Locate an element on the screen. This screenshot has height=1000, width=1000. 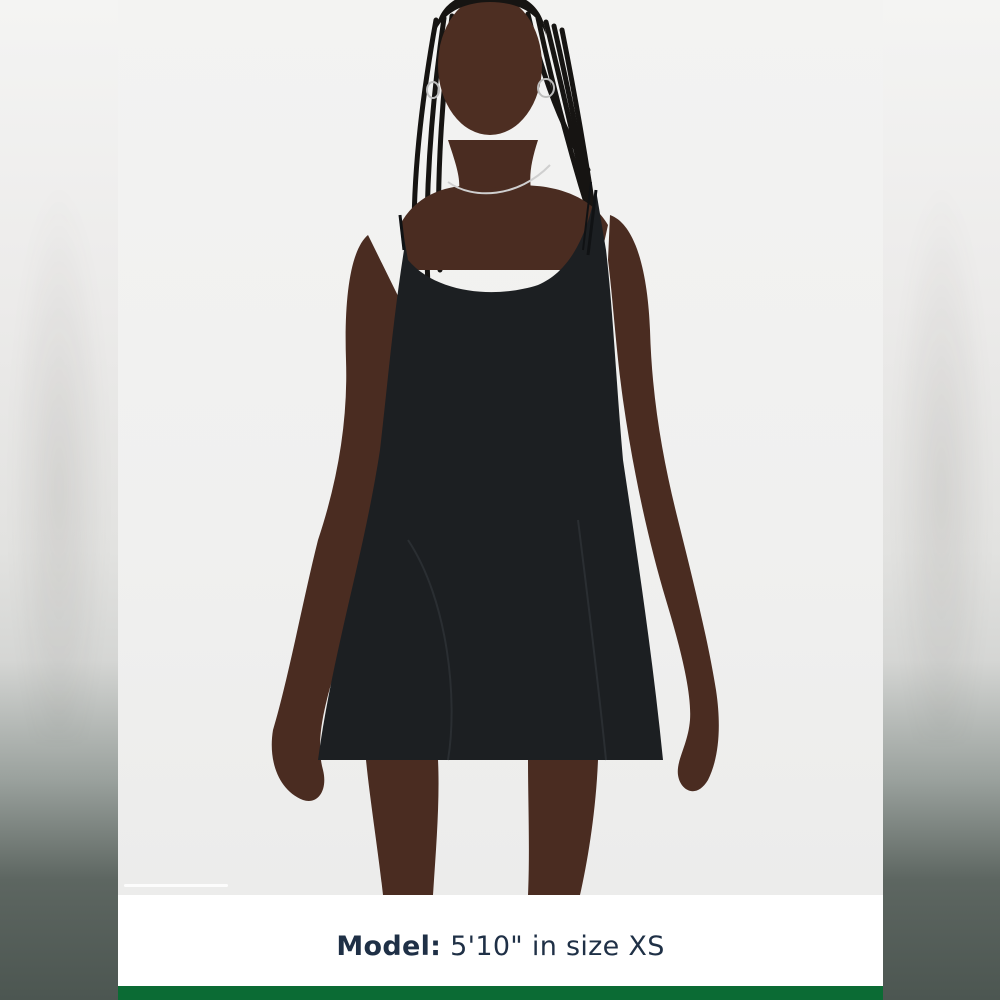
brand-accent-bar is located at coordinates (500, 993).